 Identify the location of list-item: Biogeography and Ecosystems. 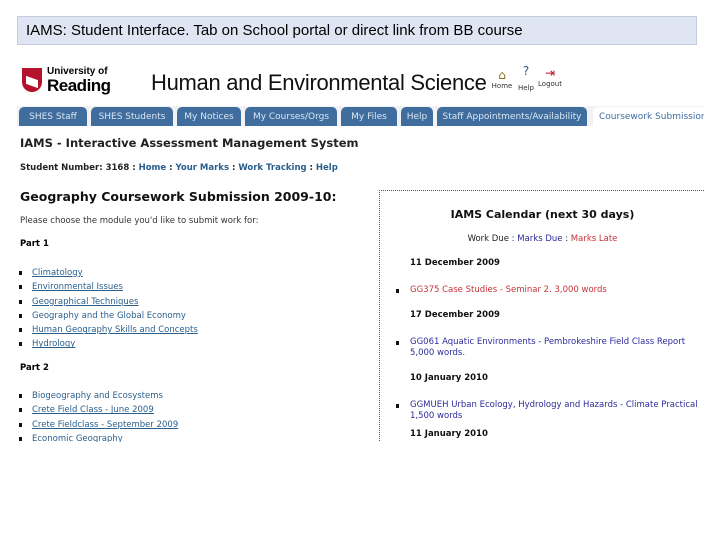
(97, 396).